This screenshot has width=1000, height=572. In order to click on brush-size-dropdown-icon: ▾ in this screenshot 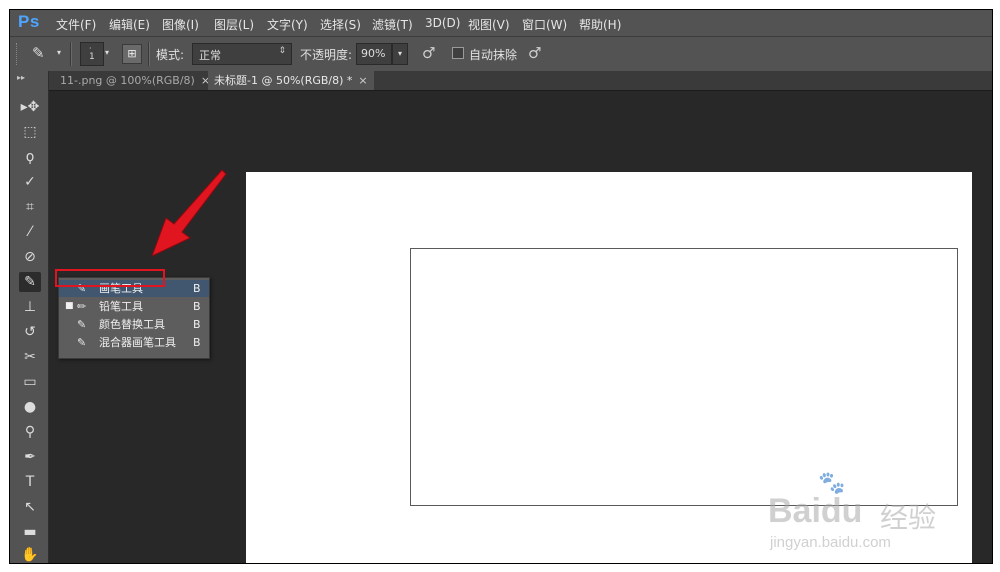, I will do `click(107, 52)`.